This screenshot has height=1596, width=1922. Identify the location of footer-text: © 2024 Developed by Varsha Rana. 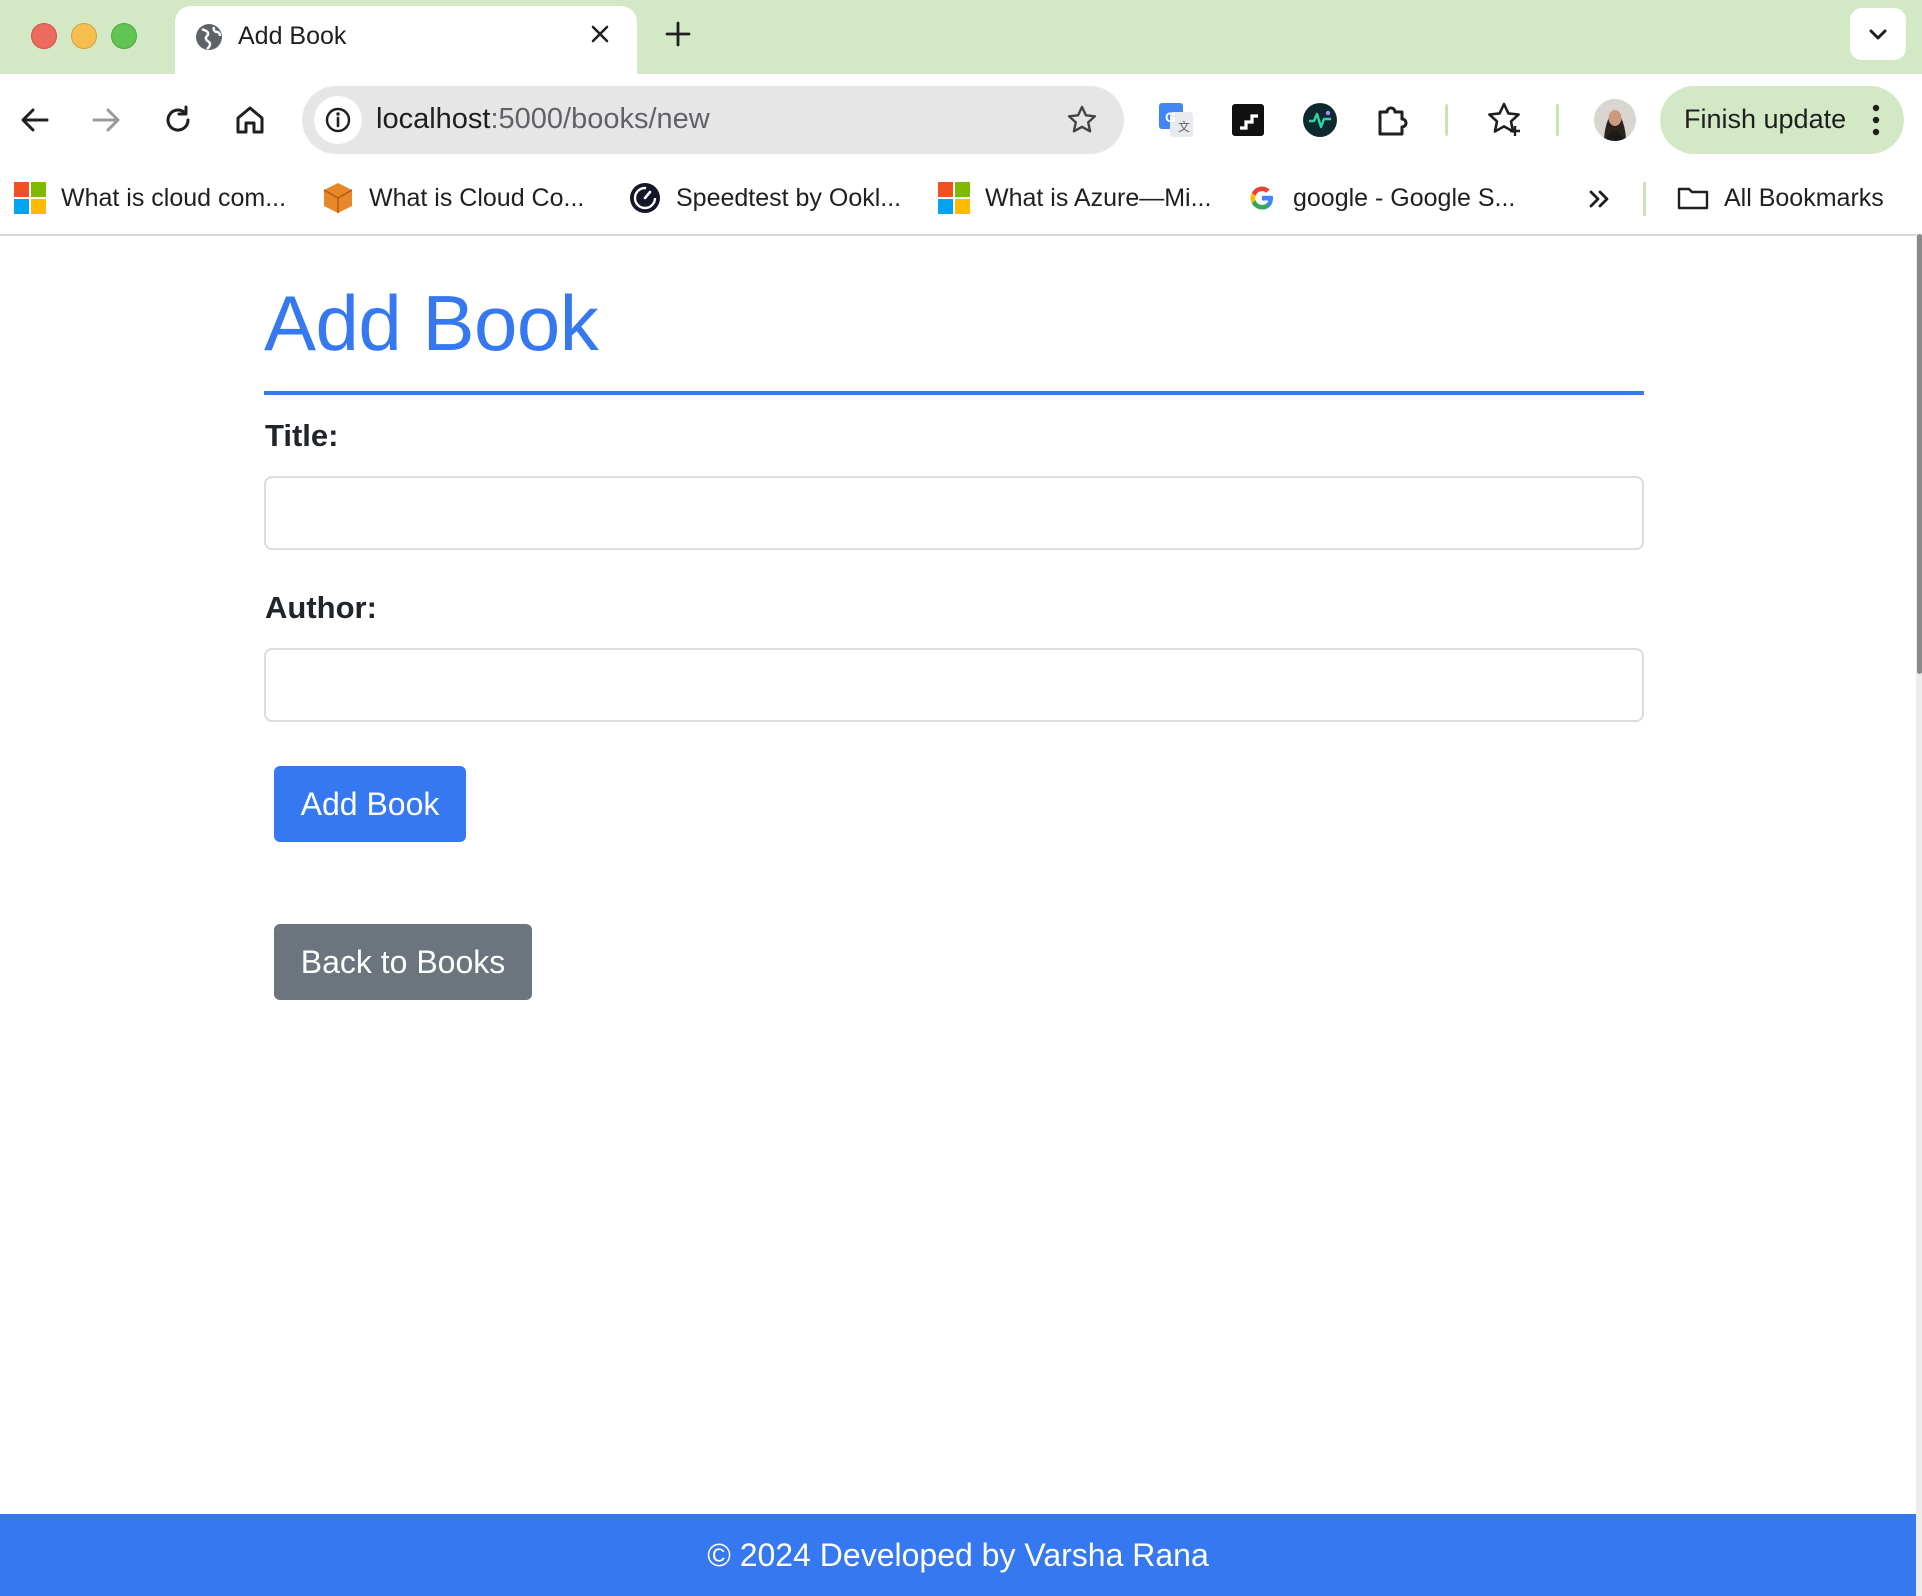
(958, 1554).